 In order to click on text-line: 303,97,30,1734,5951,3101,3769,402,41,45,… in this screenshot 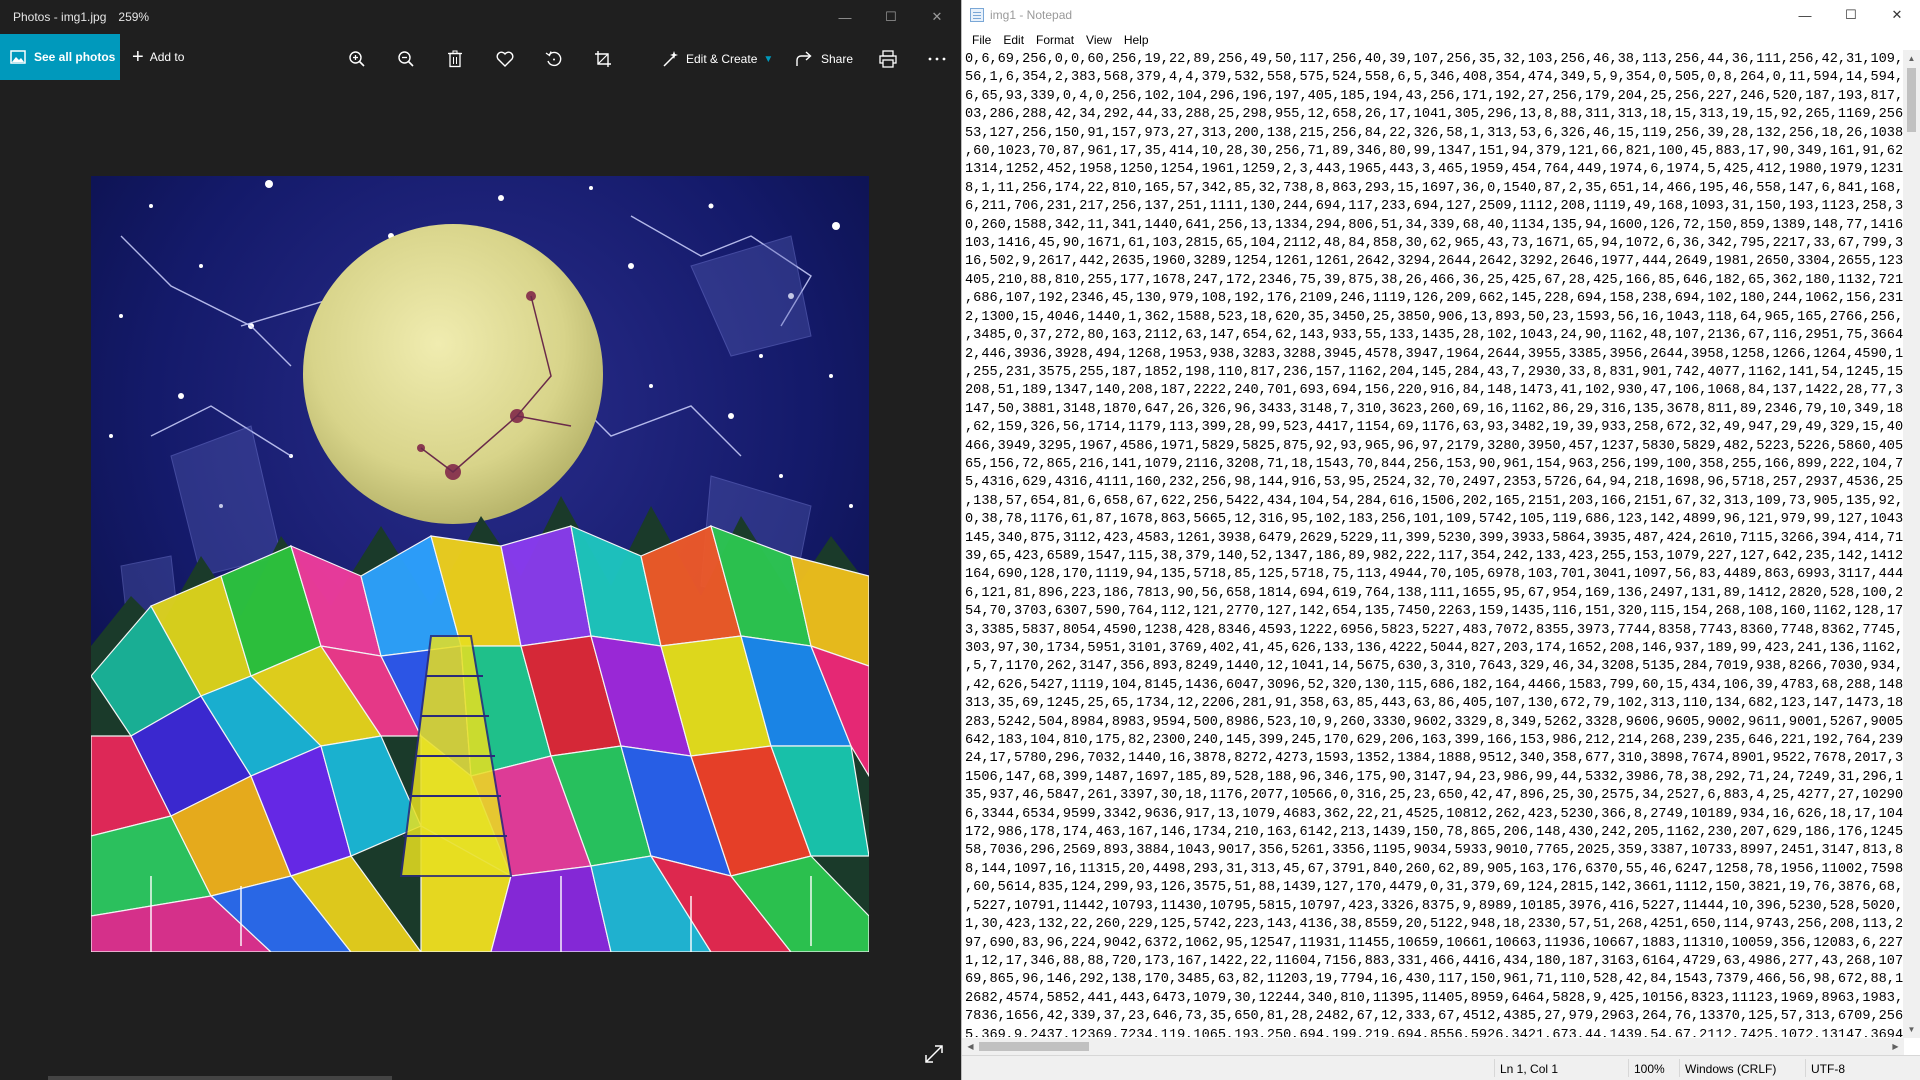, I will do `click(1434, 648)`.